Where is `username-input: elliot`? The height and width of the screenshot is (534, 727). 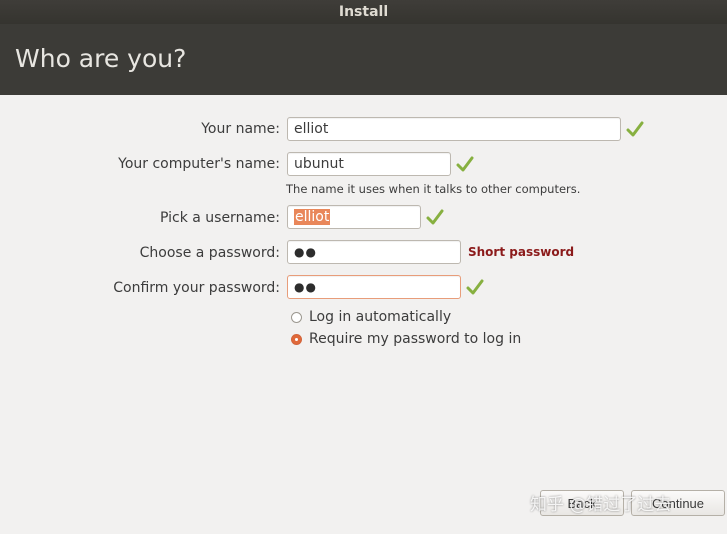
username-input: elliot is located at coordinates (354, 217).